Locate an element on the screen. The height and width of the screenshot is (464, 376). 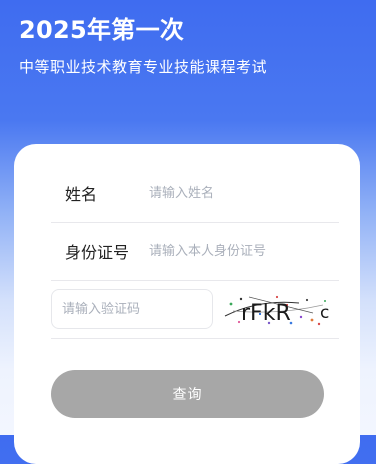
id-number-input is located at coordinates (244, 251).